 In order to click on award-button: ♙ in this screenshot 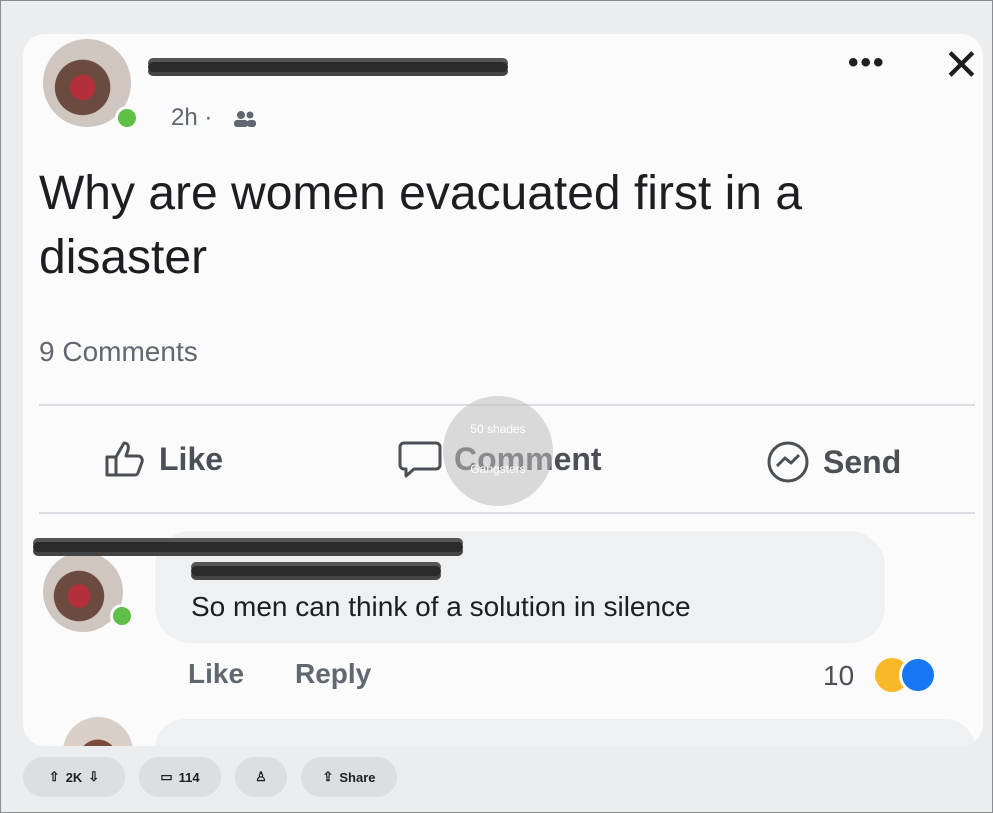, I will do `click(261, 777)`.